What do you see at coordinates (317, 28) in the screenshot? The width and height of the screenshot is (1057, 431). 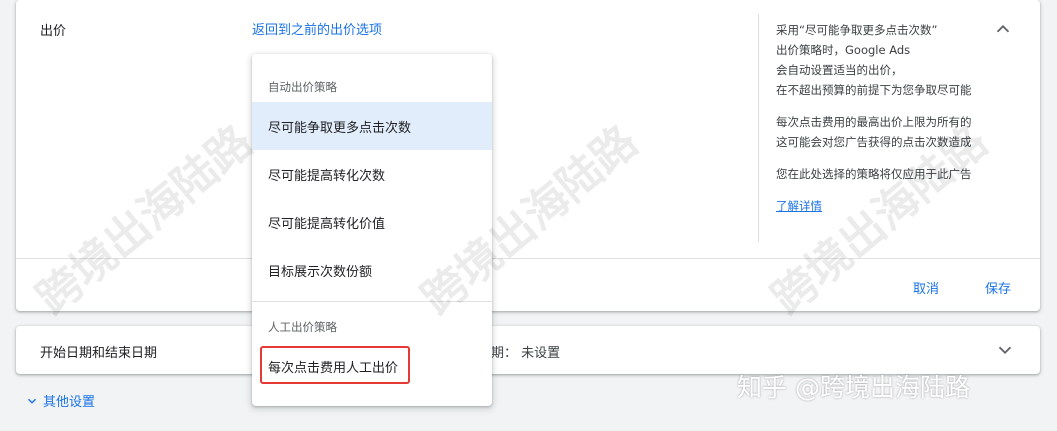 I see `back-to-previous-bidding-link: 返回到之前的出价选项` at bounding box center [317, 28].